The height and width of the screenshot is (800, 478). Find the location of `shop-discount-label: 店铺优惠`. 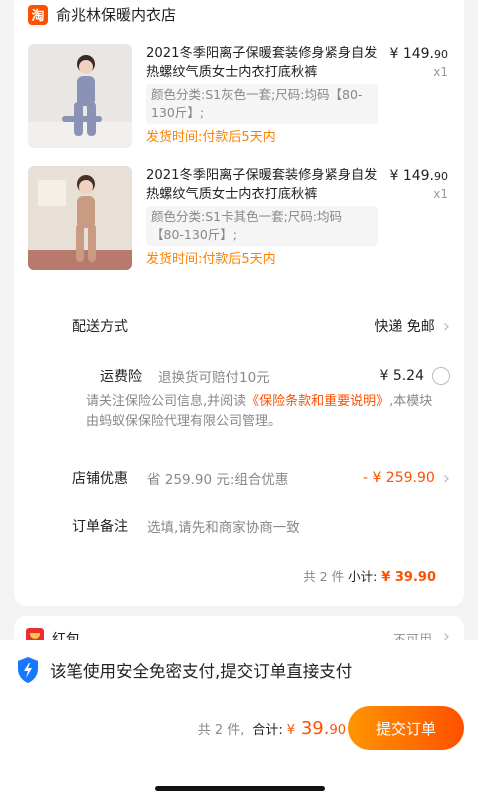

shop-discount-label: 店铺优惠 is located at coordinates (100, 479).